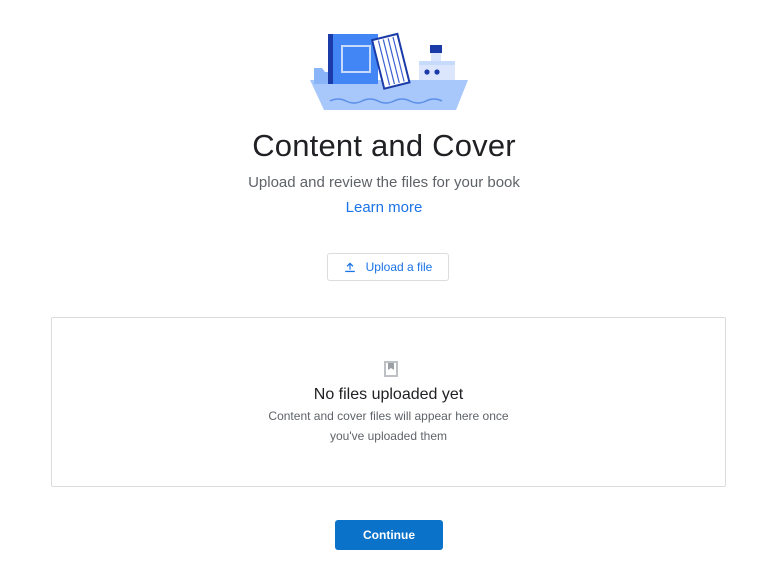 The height and width of the screenshot is (576, 768). What do you see at coordinates (389, 71) in the screenshot?
I see `books-on-boat-illustration` at bounding box center [389, 71].